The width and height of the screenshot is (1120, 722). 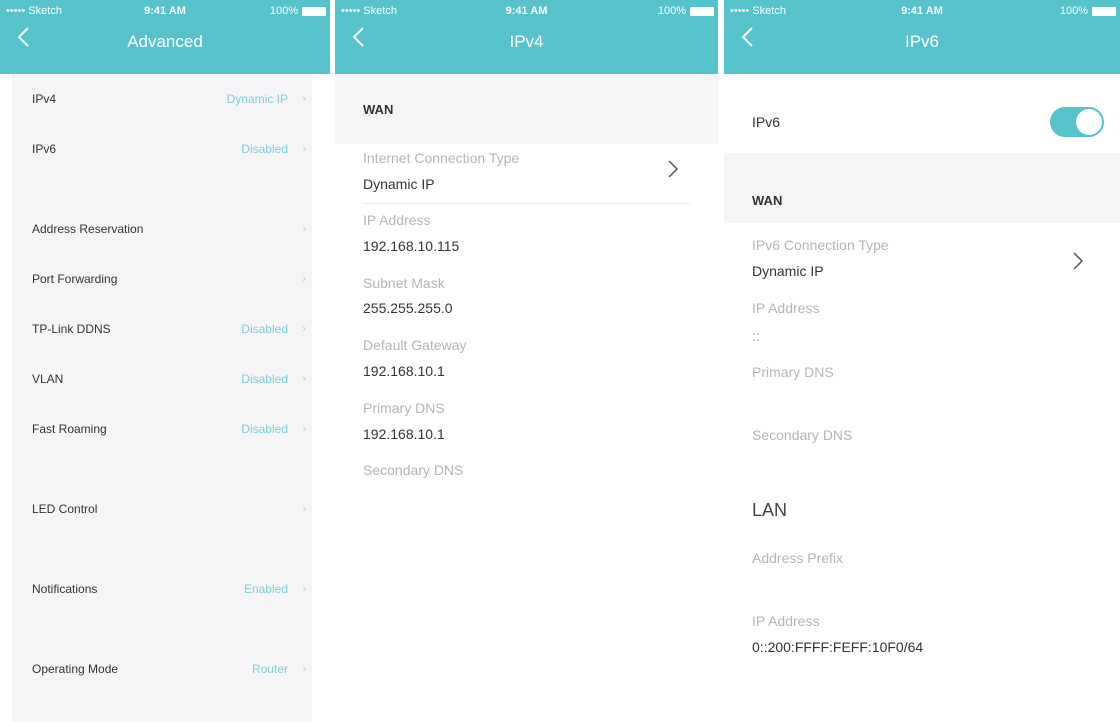 I want to click on ip-address-value: ::, so click(x=756, y=336).